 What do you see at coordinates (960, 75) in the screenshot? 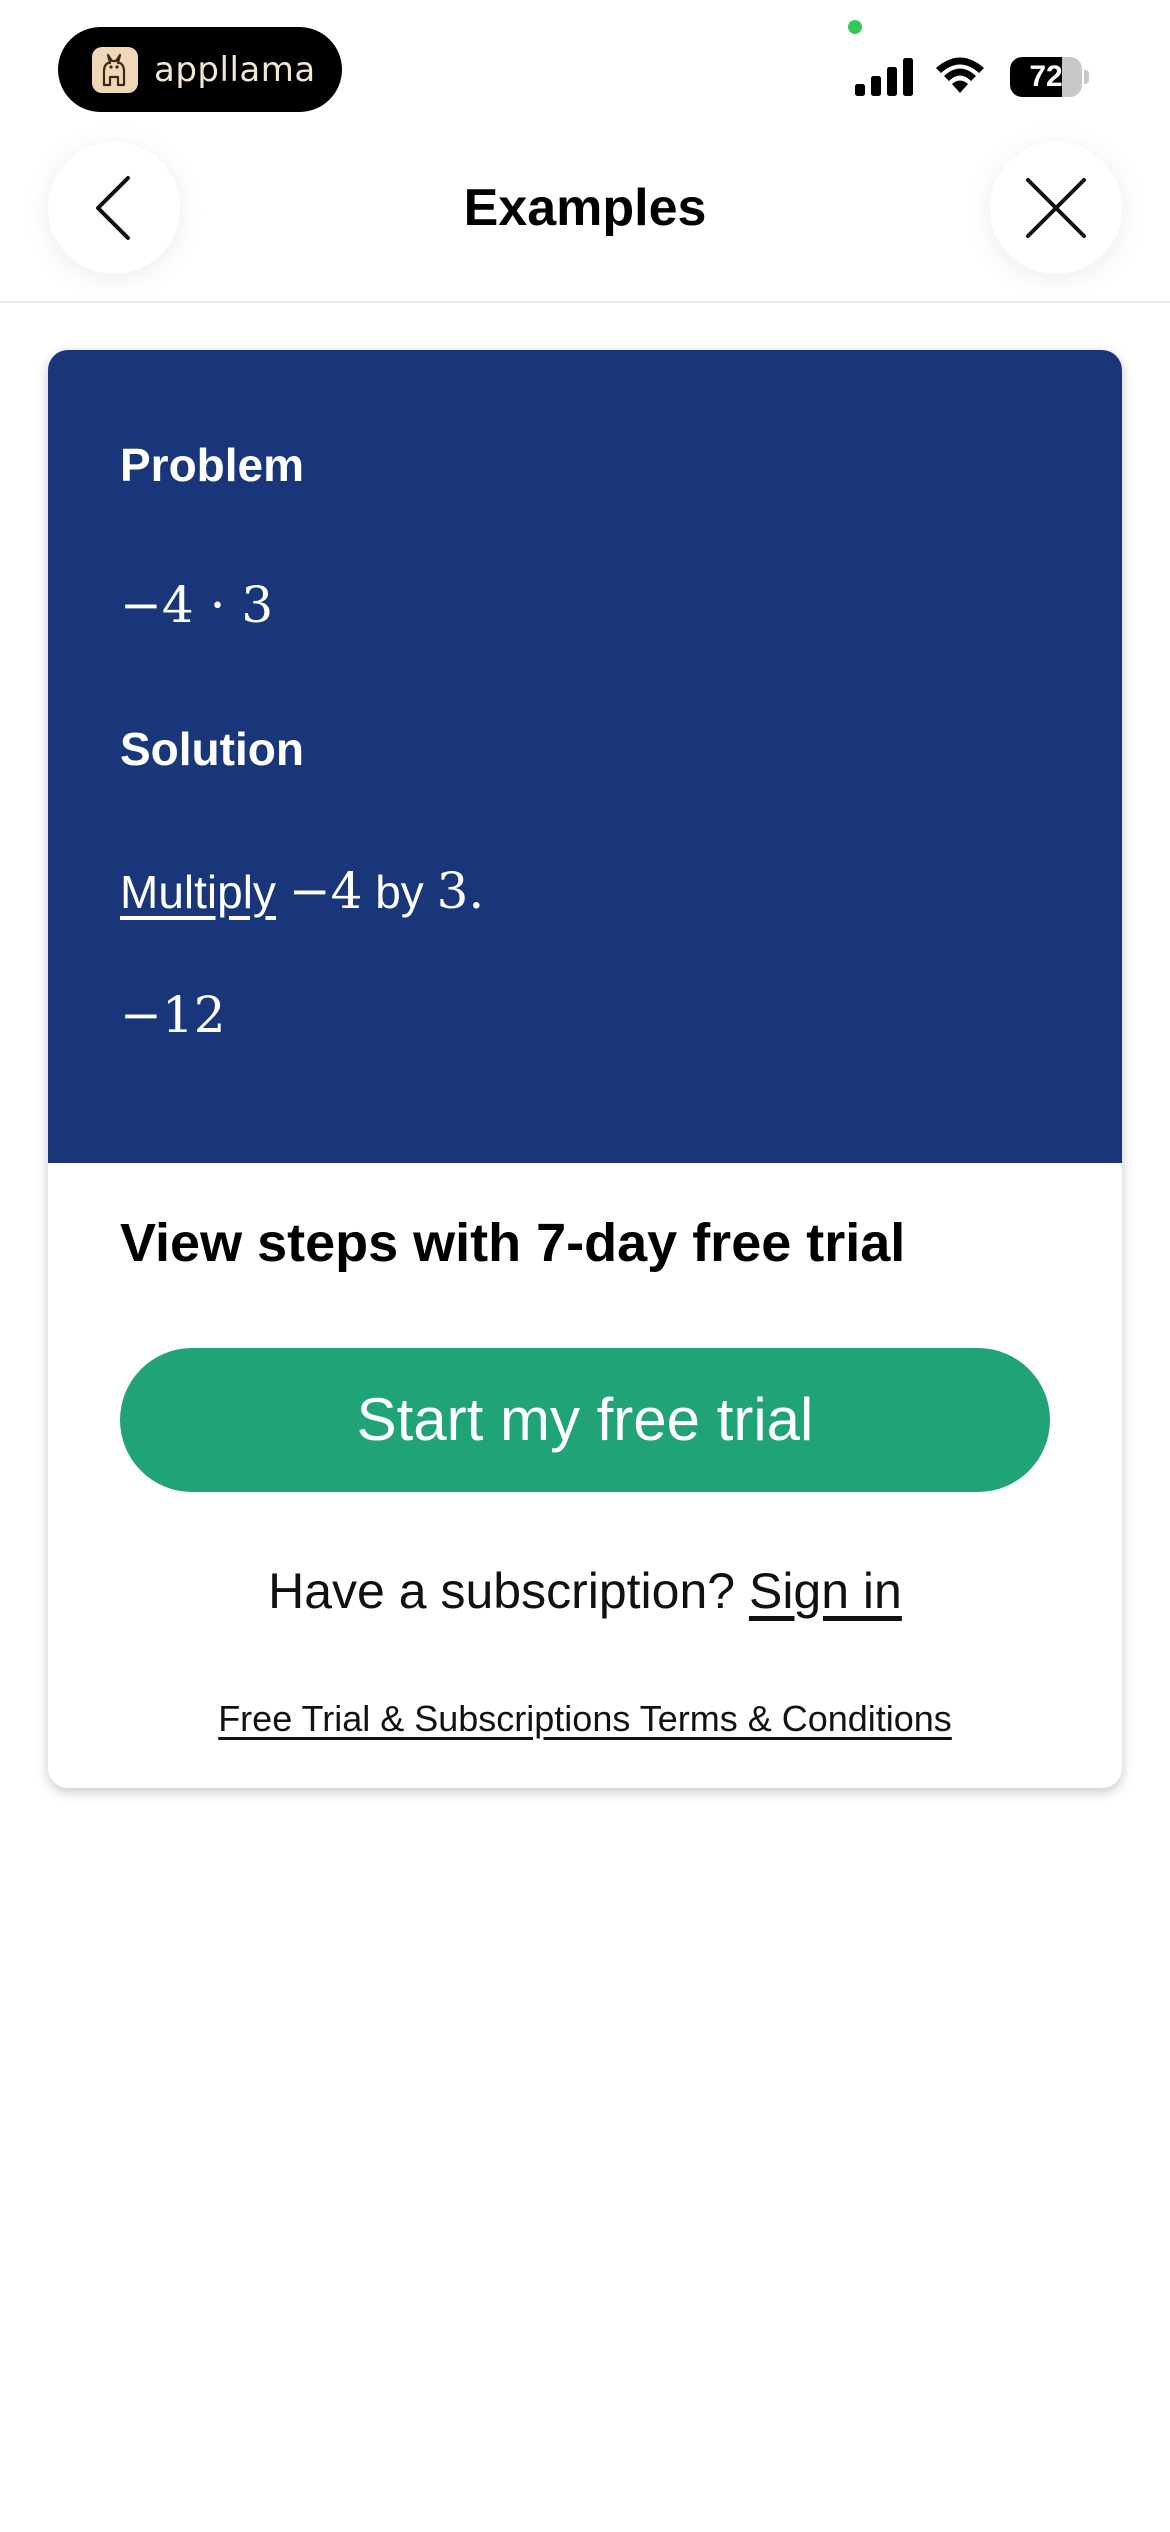
I see `wifi-icon` at bounding box center [960, 75].